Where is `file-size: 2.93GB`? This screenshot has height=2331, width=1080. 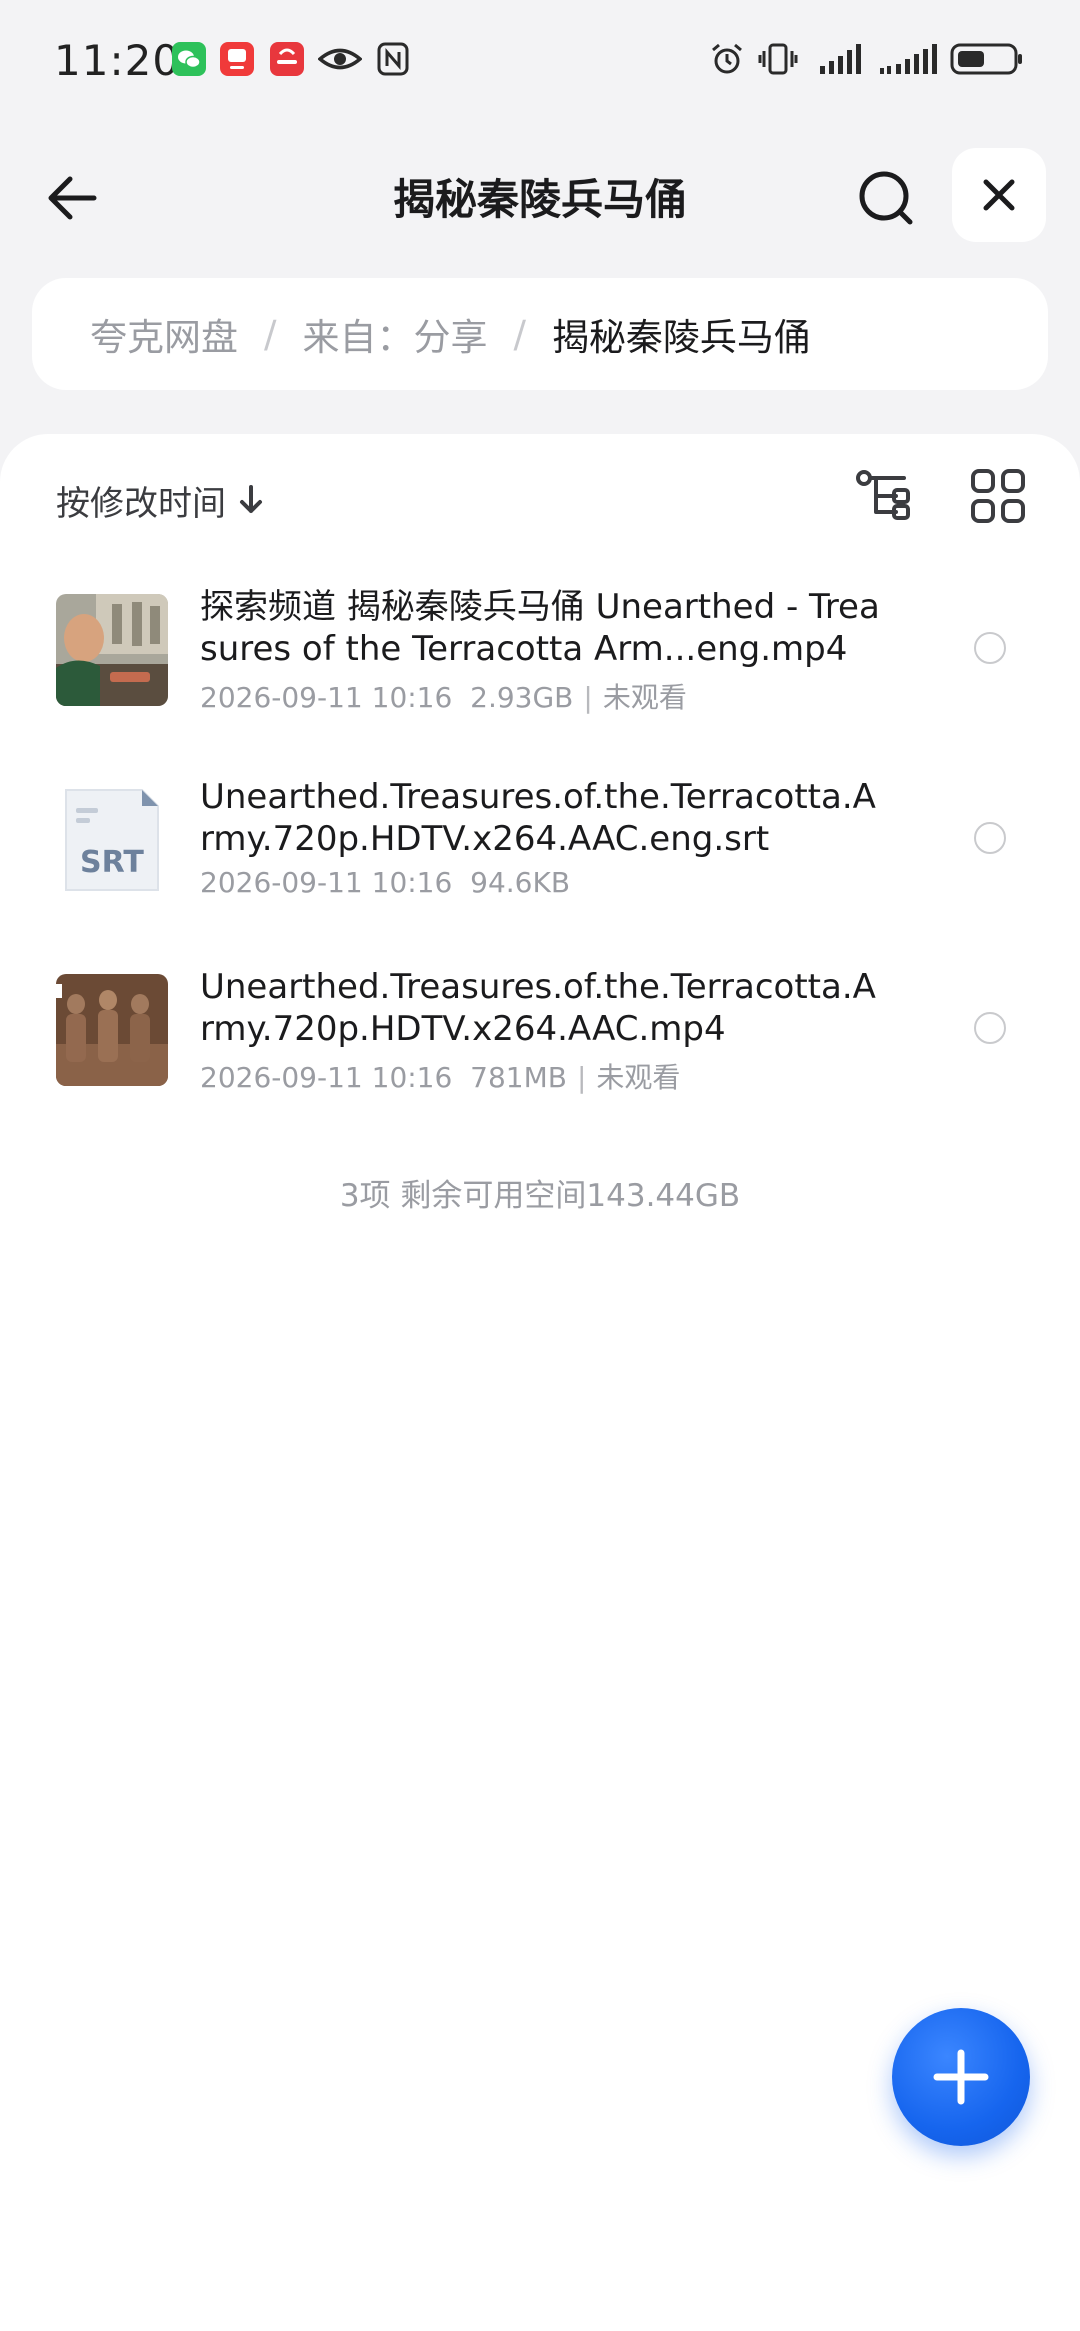 file-size: 2.93GB is located at coordinates (522, 697).